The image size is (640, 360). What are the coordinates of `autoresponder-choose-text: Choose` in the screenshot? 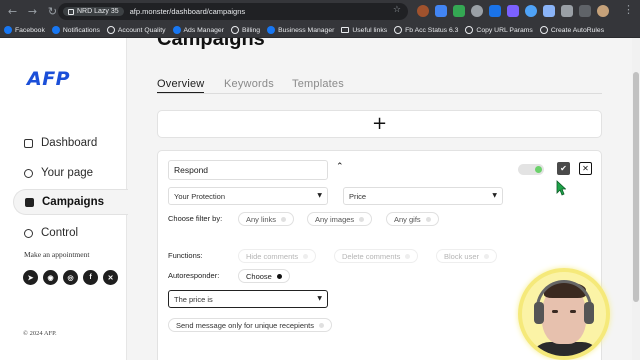 It's located at (259, 276).